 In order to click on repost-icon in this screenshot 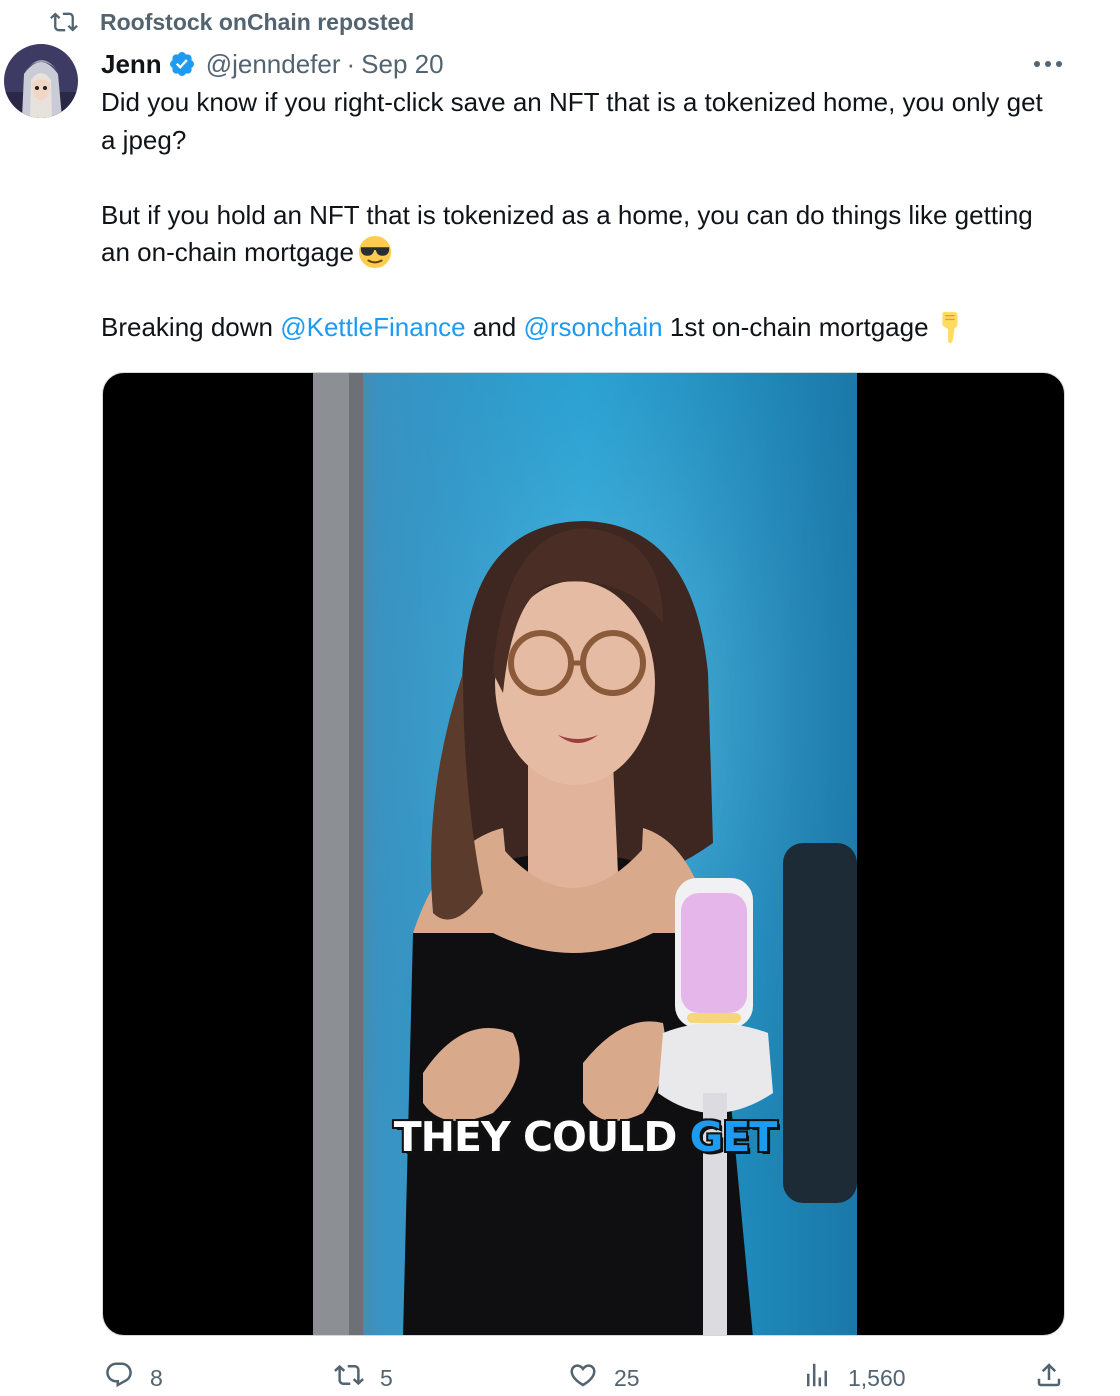, I will do `click(64, 22)`.